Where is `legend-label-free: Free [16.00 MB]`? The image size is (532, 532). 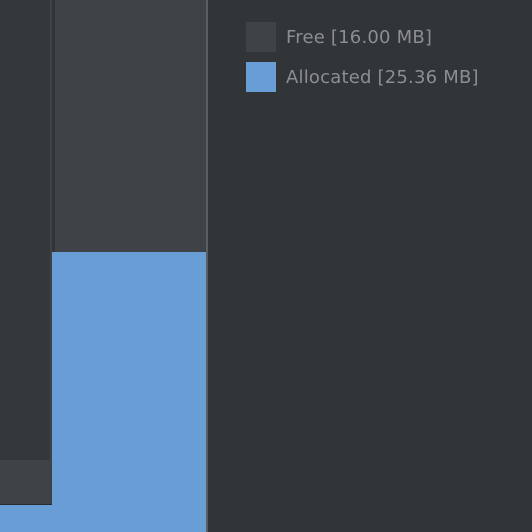
legend-label-free: Free [16.00 MB] is located at coordinates (359, 37).